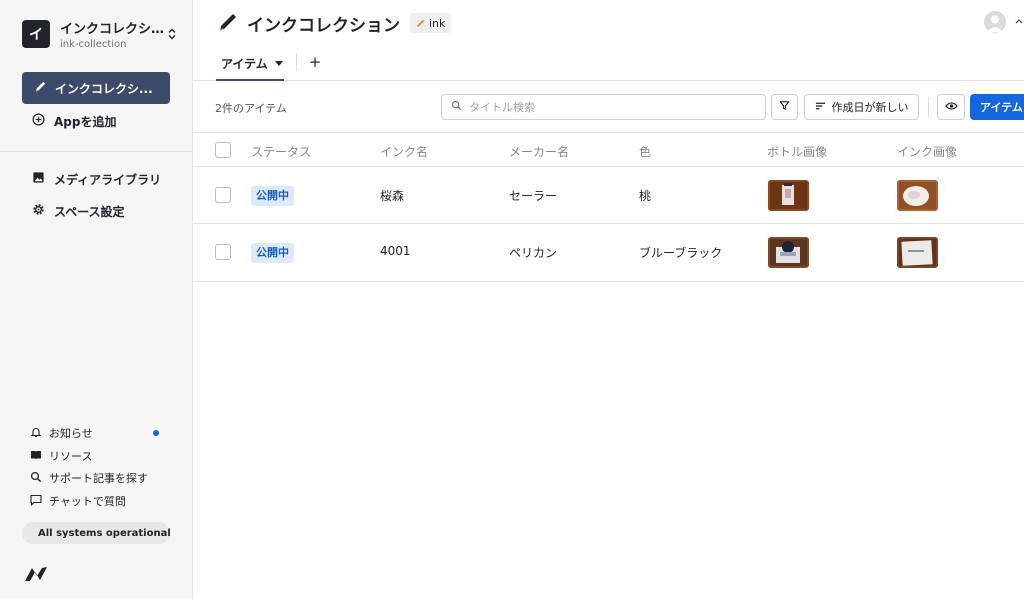 The width and height of the screenshot is (1024, 599). What do you see at coordinates (38, 211) in the screenshot?
I see `gear-icon` at bounding box center [38, 211].